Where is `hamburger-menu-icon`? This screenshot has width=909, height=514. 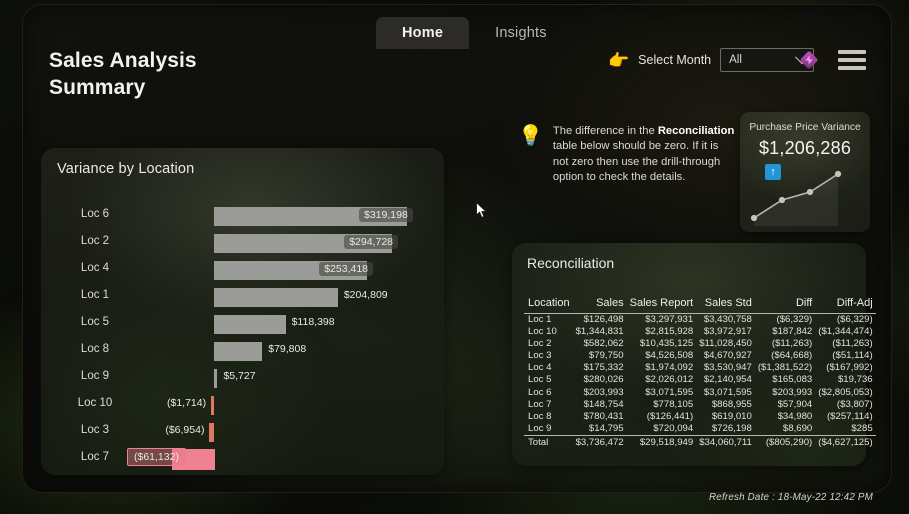
hamburger-menu-icon is located at coordinates (852, 60).